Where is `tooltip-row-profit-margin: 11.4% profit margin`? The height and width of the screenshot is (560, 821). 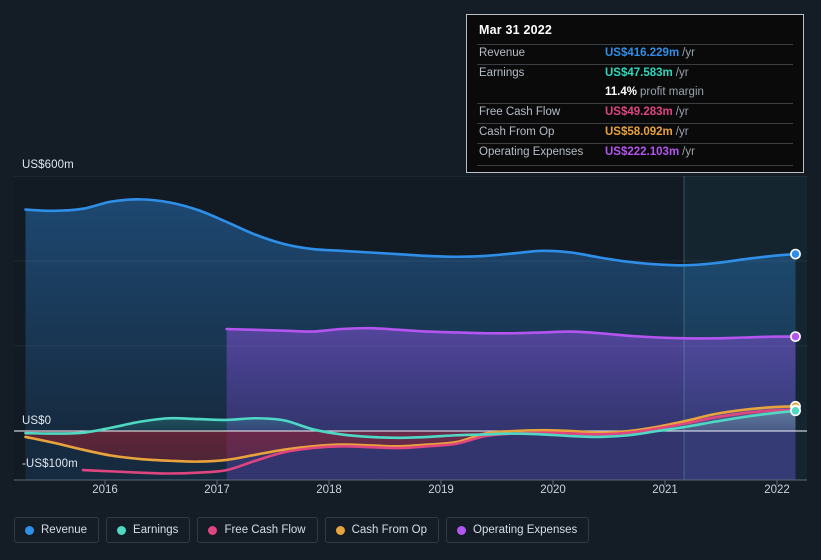 tooltip-row-profit-margin: 11.4% profit margin is located at coordinates (635, 93).